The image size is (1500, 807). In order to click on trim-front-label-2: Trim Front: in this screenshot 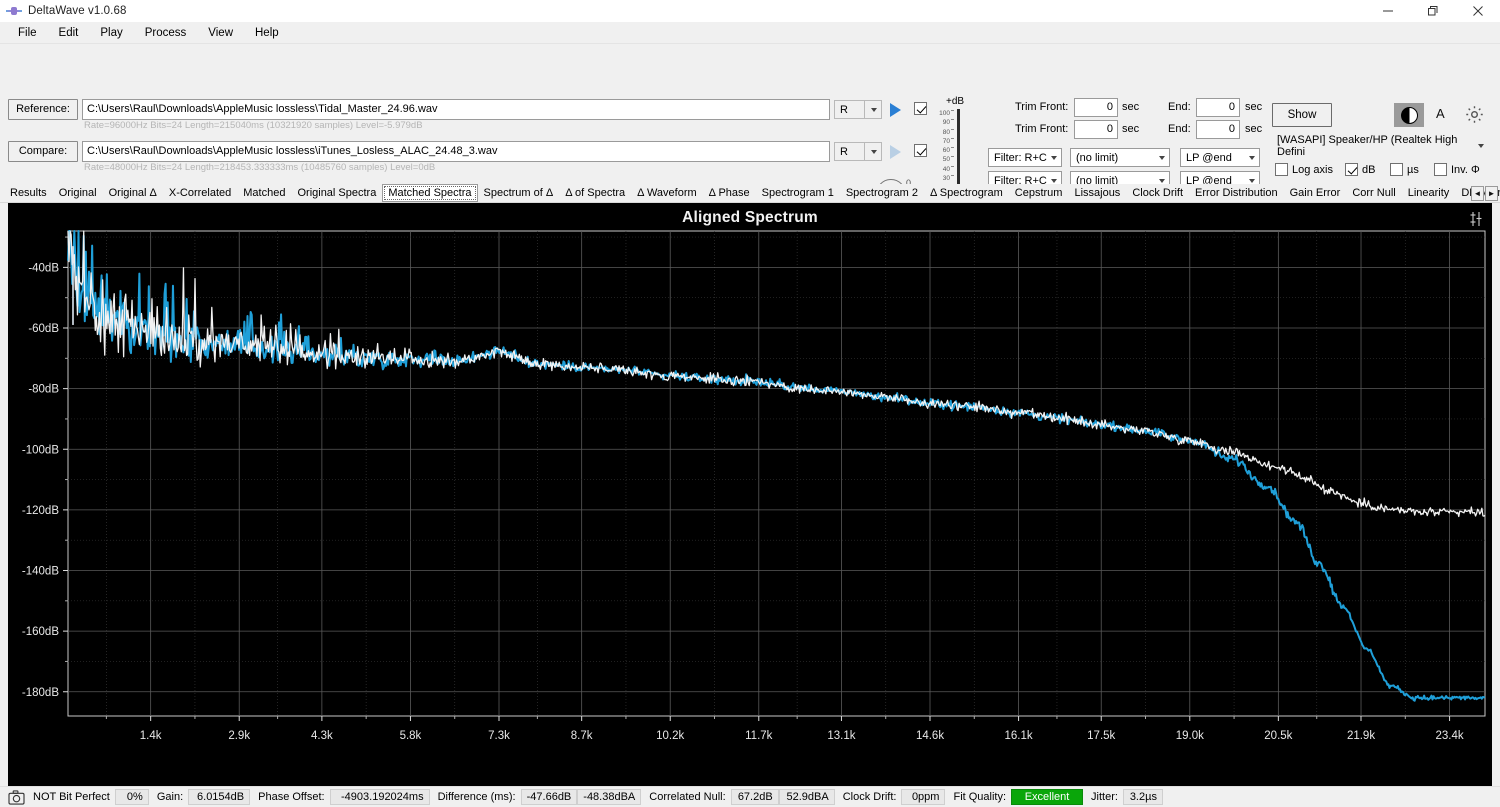, I will do `click(1042, 129)`.